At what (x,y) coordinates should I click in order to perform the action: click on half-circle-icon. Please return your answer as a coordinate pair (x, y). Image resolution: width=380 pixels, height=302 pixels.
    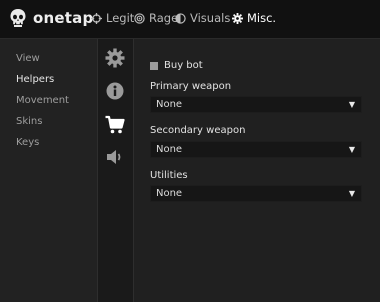
    Looking at the image, I should click on (180, 18).